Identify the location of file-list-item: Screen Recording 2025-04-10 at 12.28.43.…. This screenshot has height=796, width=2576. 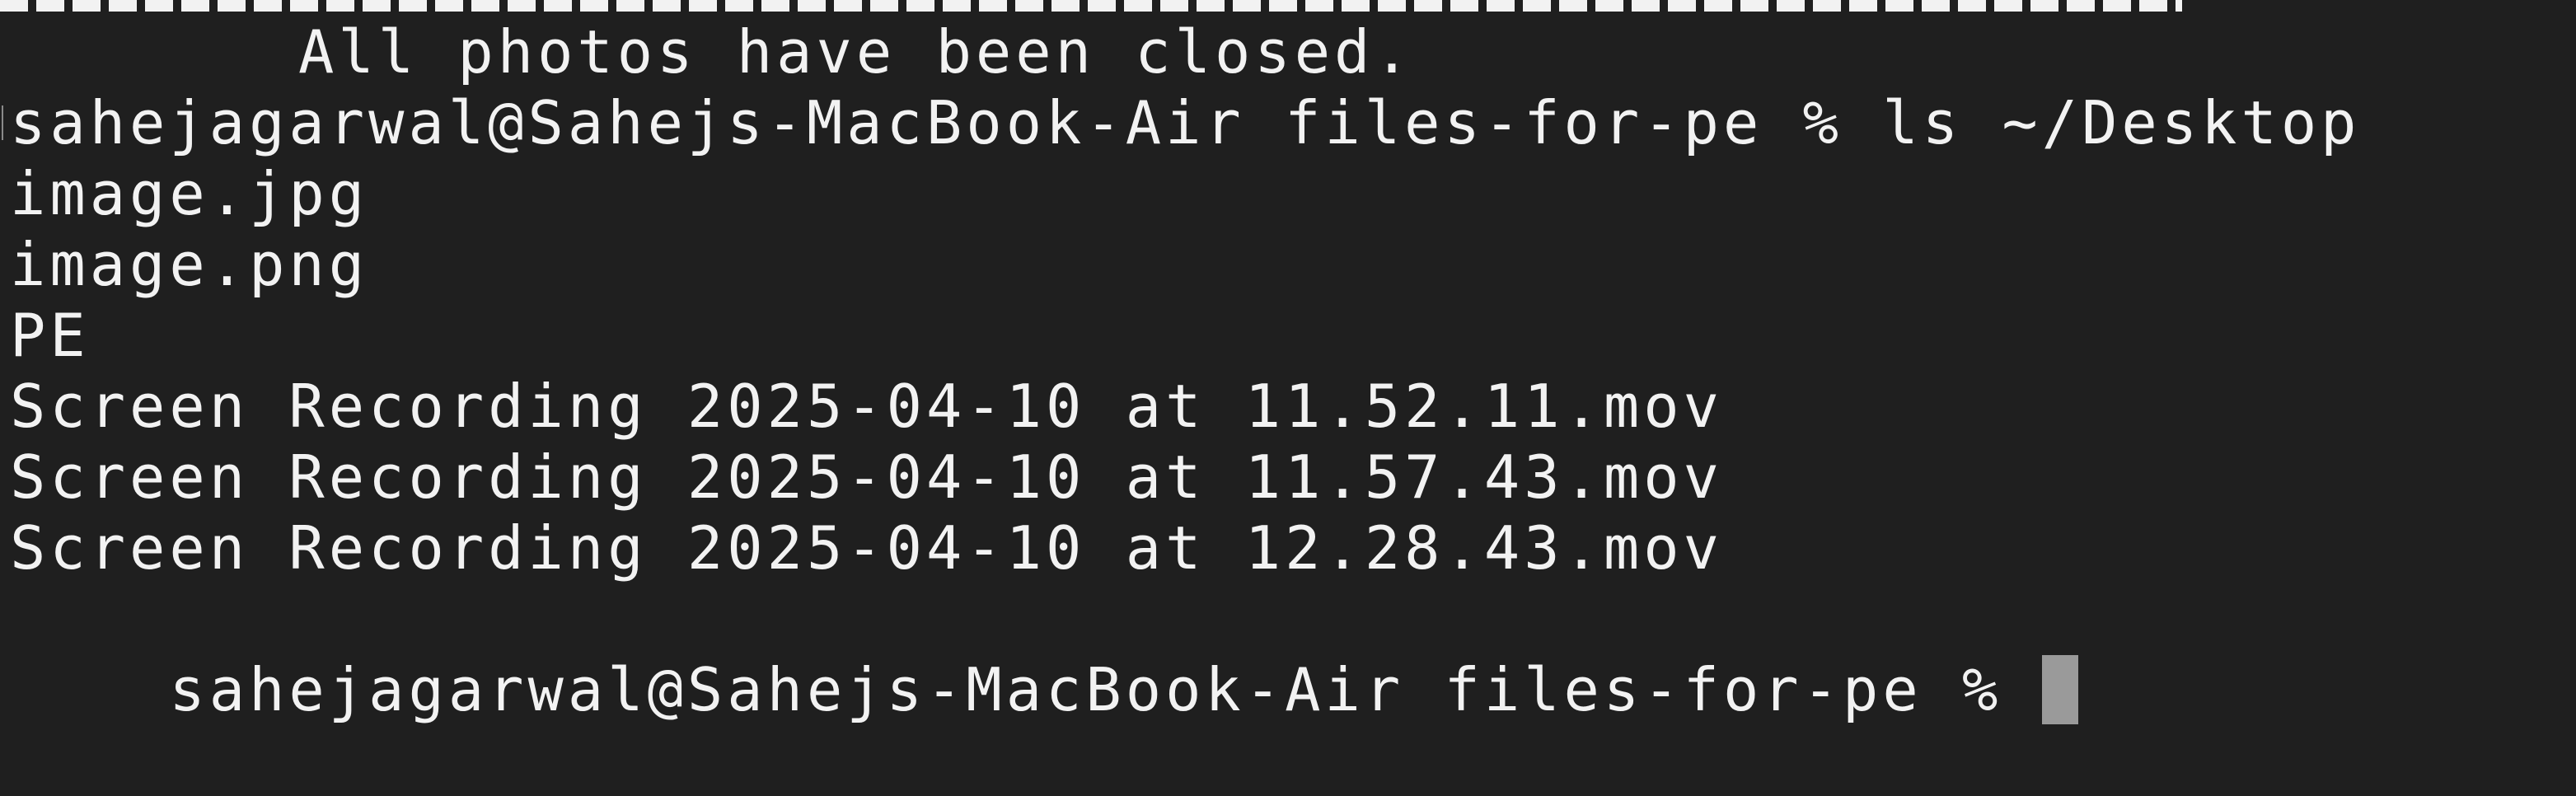
(866, 548).